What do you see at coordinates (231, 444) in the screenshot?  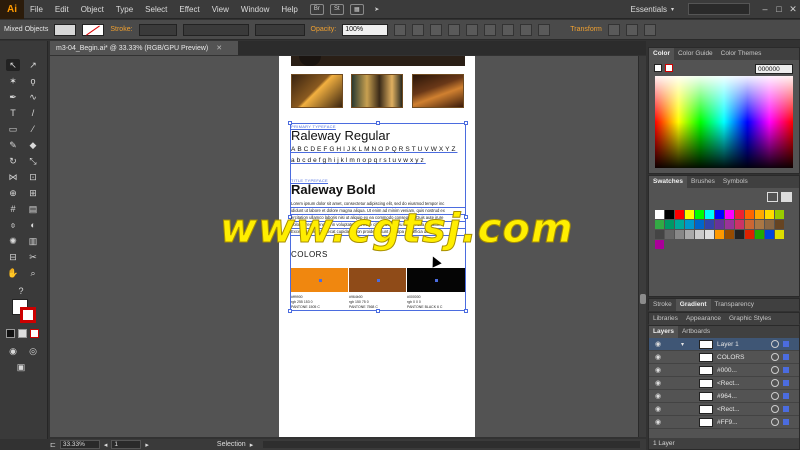 I see `status-tool: Selection` at bounding box center [231, 444].